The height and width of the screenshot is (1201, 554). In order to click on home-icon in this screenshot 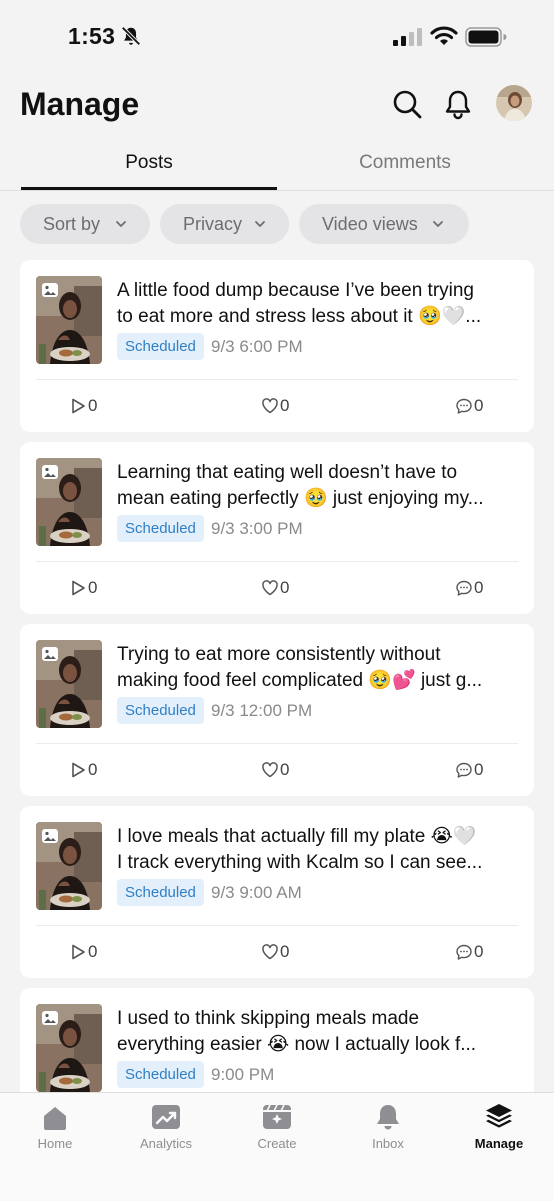, I will do `click(55, 1118)`.